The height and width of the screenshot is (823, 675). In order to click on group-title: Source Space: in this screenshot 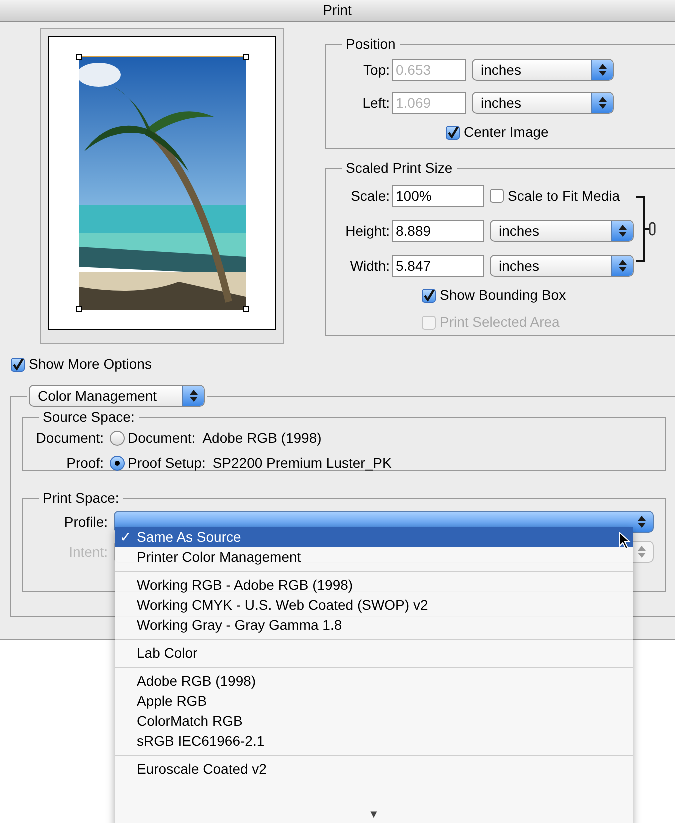, I will do `click(89, 417)`.